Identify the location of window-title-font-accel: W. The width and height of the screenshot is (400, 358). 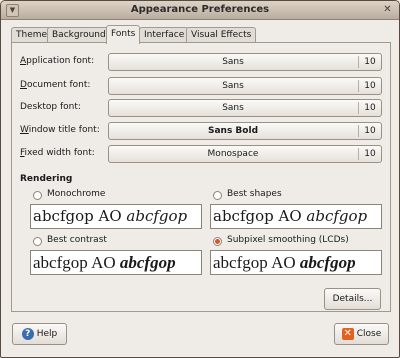
(24, 130).